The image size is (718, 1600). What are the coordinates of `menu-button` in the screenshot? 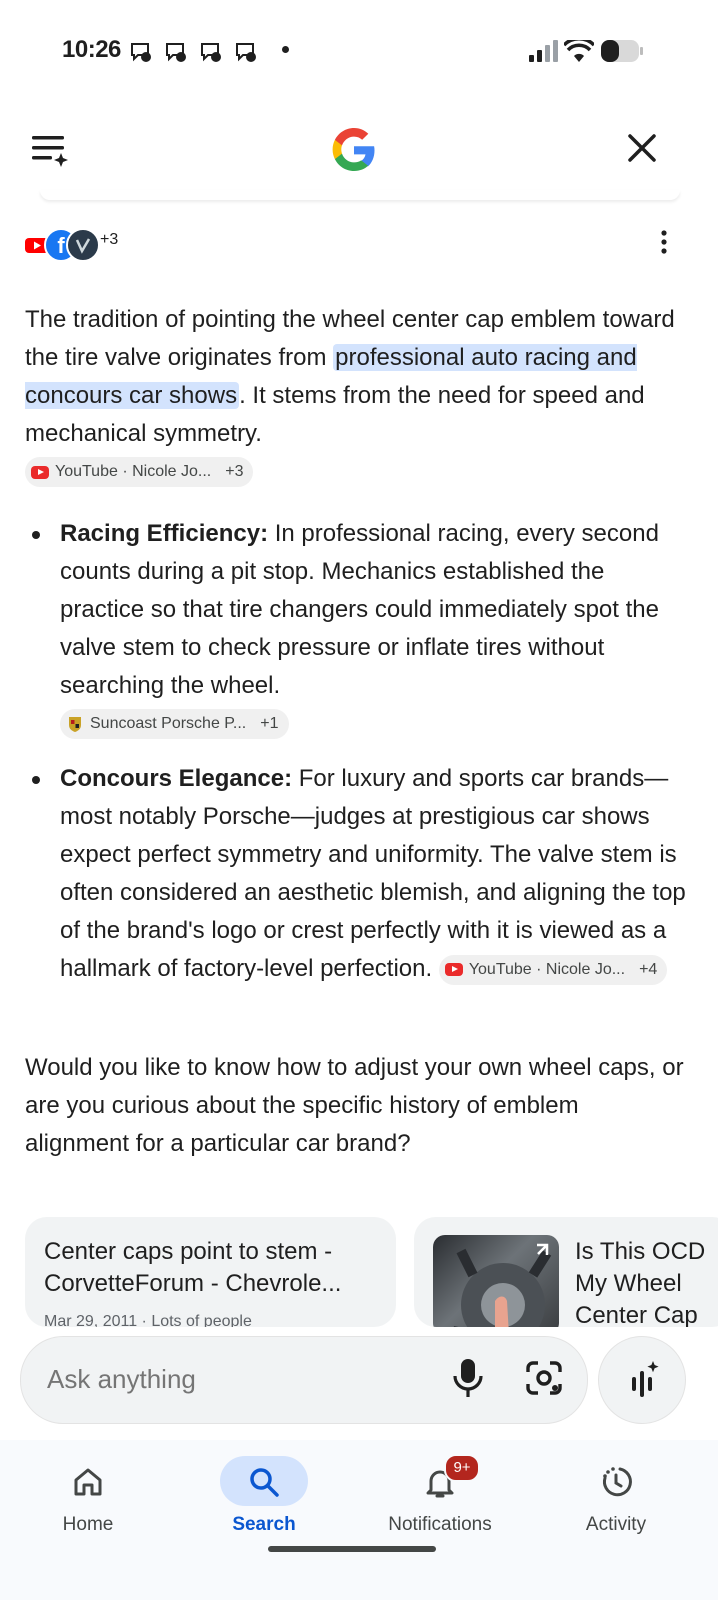 It's located at (50, 150).